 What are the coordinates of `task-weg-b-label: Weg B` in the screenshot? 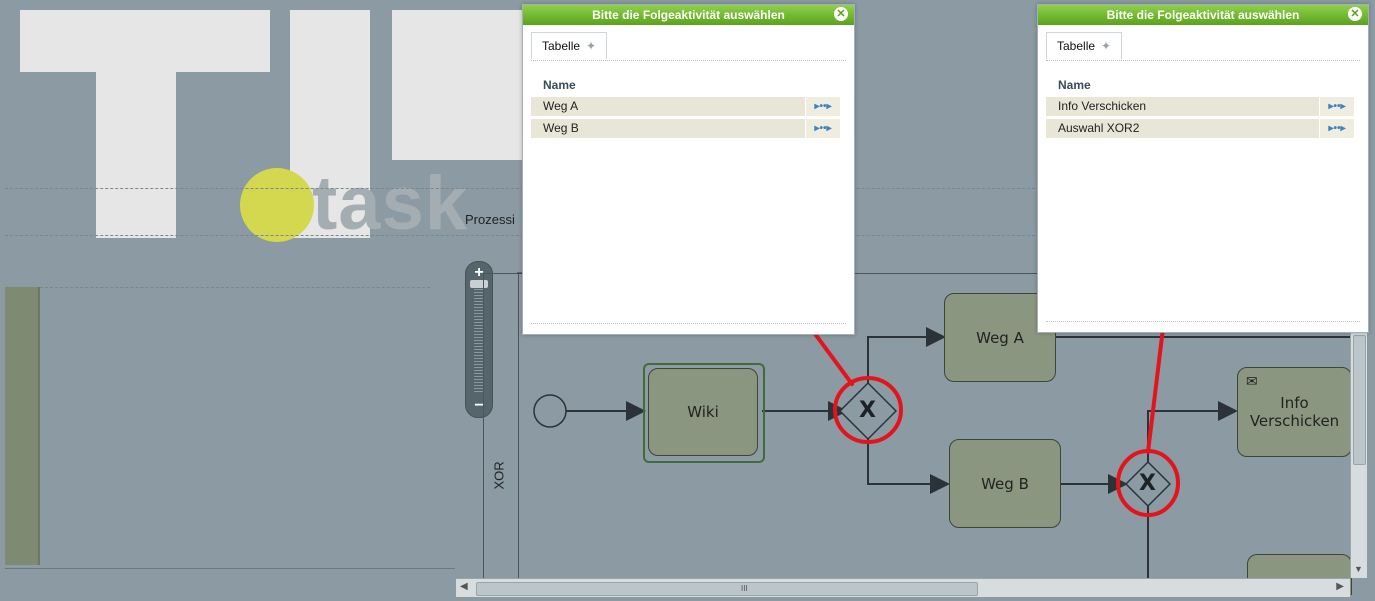 It's located at (1005, 483).